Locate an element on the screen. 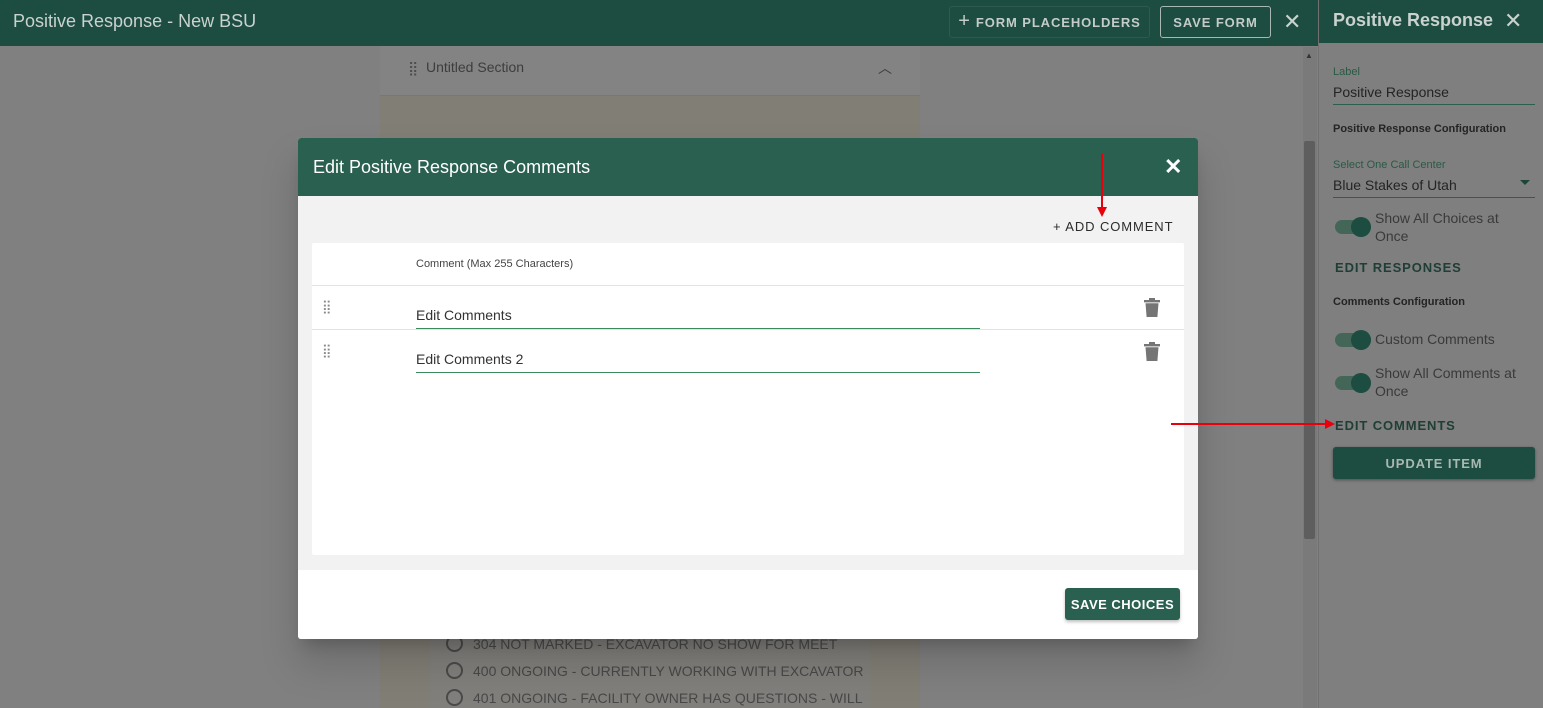  dialog-footer: SAVE CHOICES is located at coordinates (748, 604).